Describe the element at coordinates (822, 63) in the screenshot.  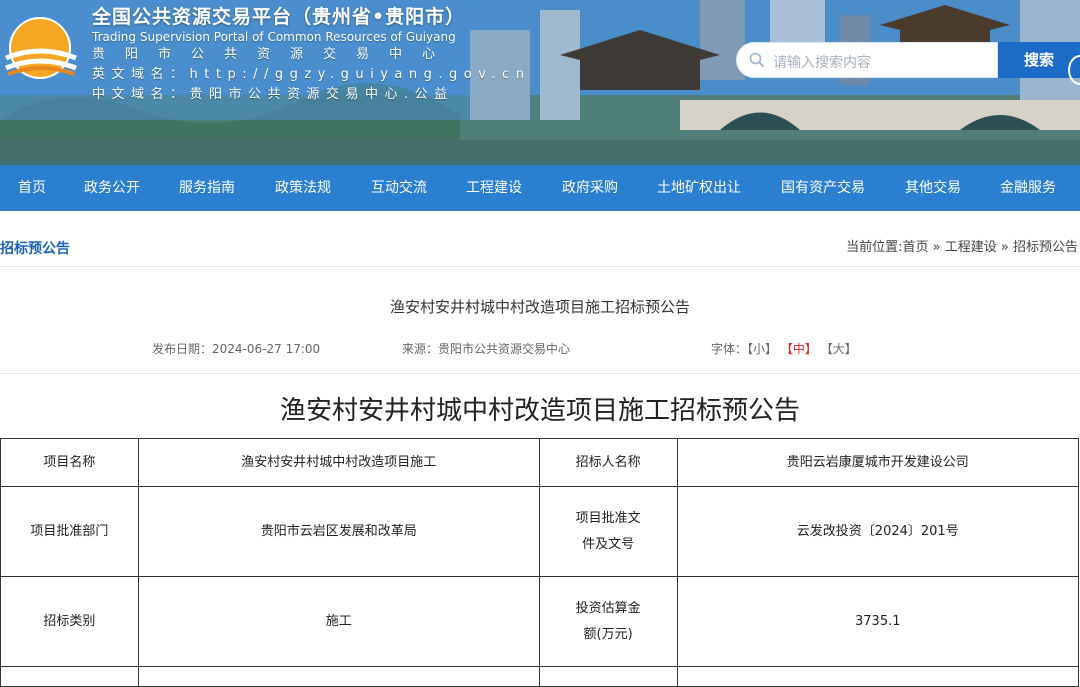
I see `search-placeholder: 请输入搜索内容` at that location.